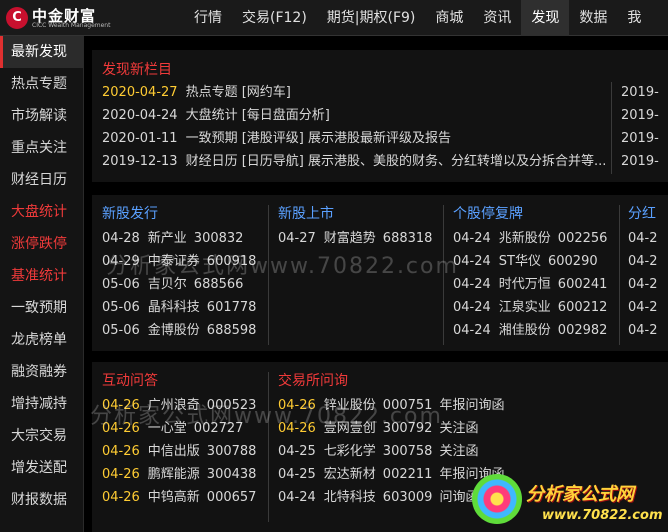 The image size is (668, 532). Describe the element at coordinates (545, 18) in the screenshot. I see `tab-discover: 发现` at that location.